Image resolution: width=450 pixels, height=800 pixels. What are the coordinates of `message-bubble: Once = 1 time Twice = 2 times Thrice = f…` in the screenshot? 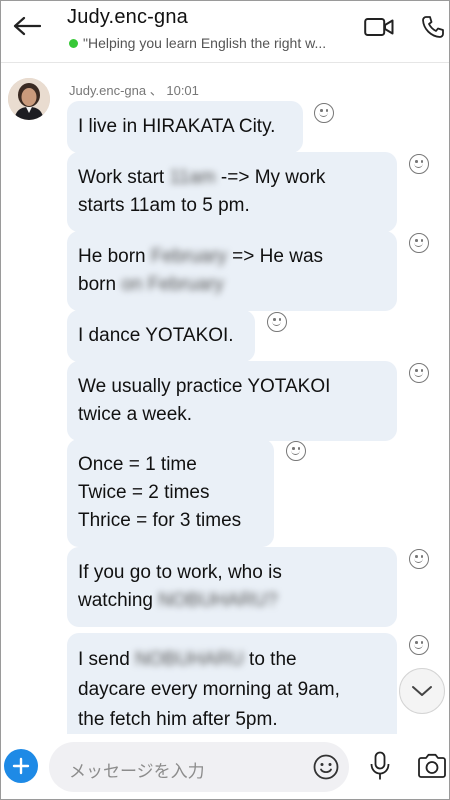 It's located at (170, 493).